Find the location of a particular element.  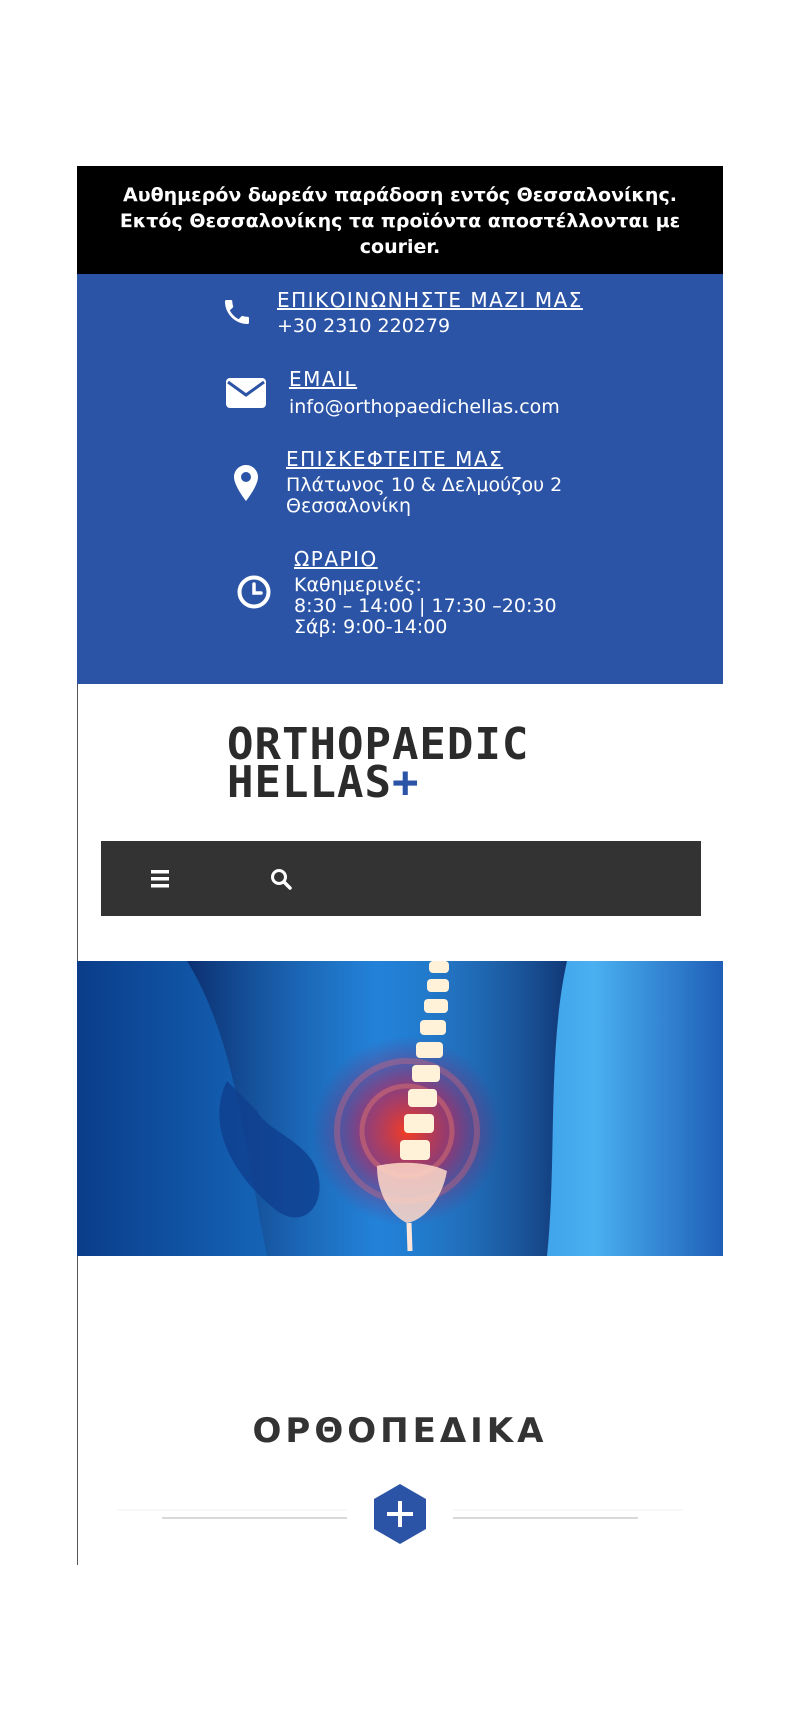

envelope-icon is located at coordinates (246, 393).